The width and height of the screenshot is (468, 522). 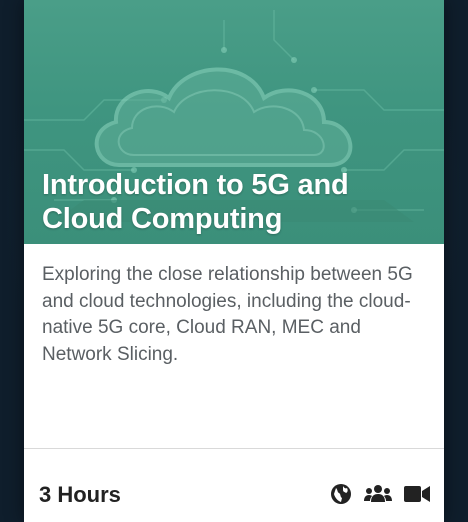 What do you see at coordinates (195, 202) in the screenshot?
I see `course-title: Introduction to 5G and Cloud Computing` at bounding box center [195, 202].